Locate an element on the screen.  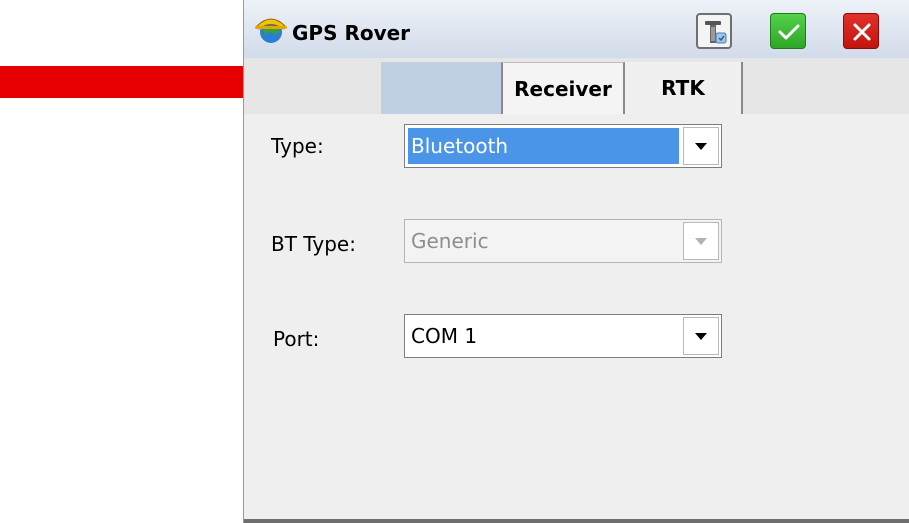
window-bottom-border is located at coordinates (576, 521).